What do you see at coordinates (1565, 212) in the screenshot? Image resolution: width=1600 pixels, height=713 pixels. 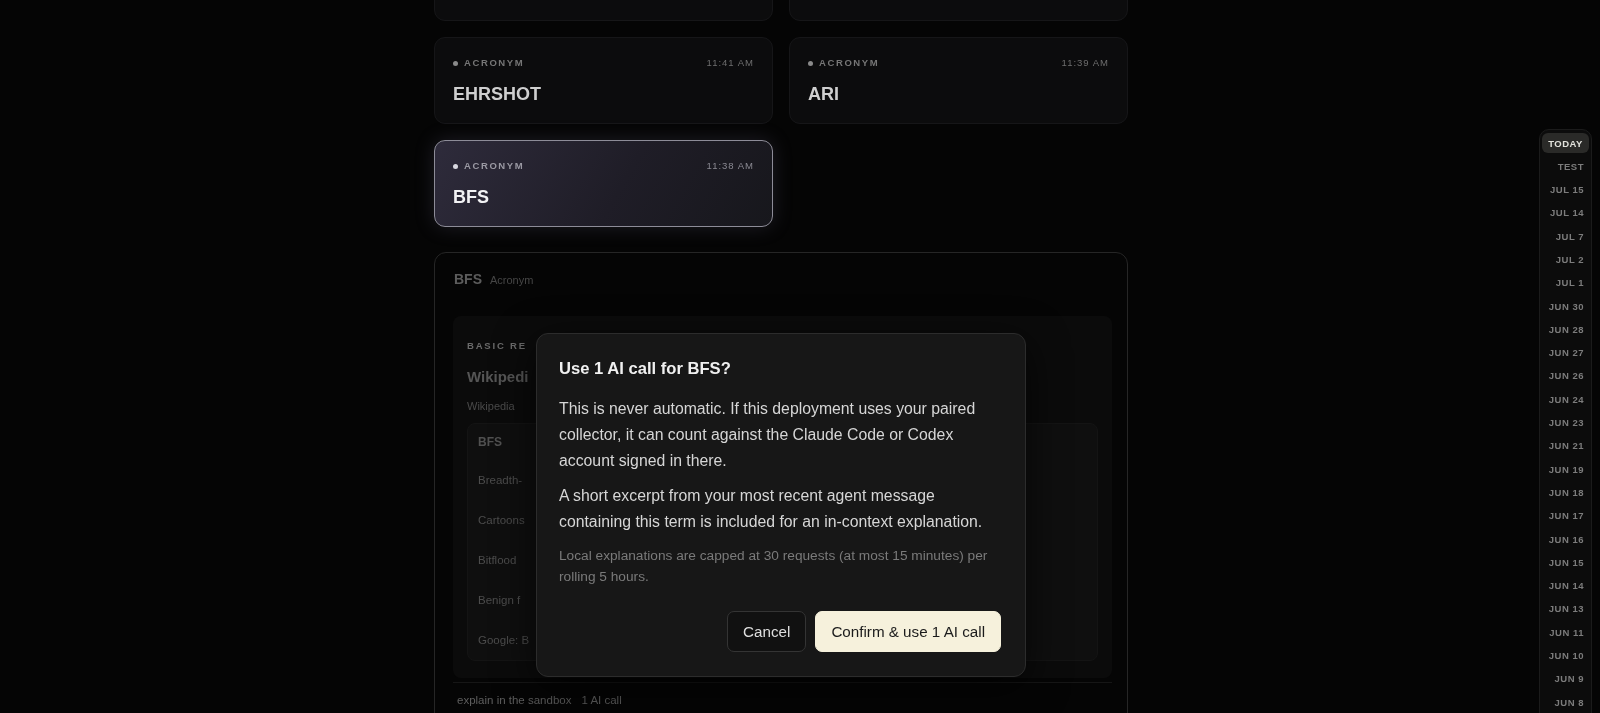 I see `date-item: JUL 14` at bounding box center [1565, 212].